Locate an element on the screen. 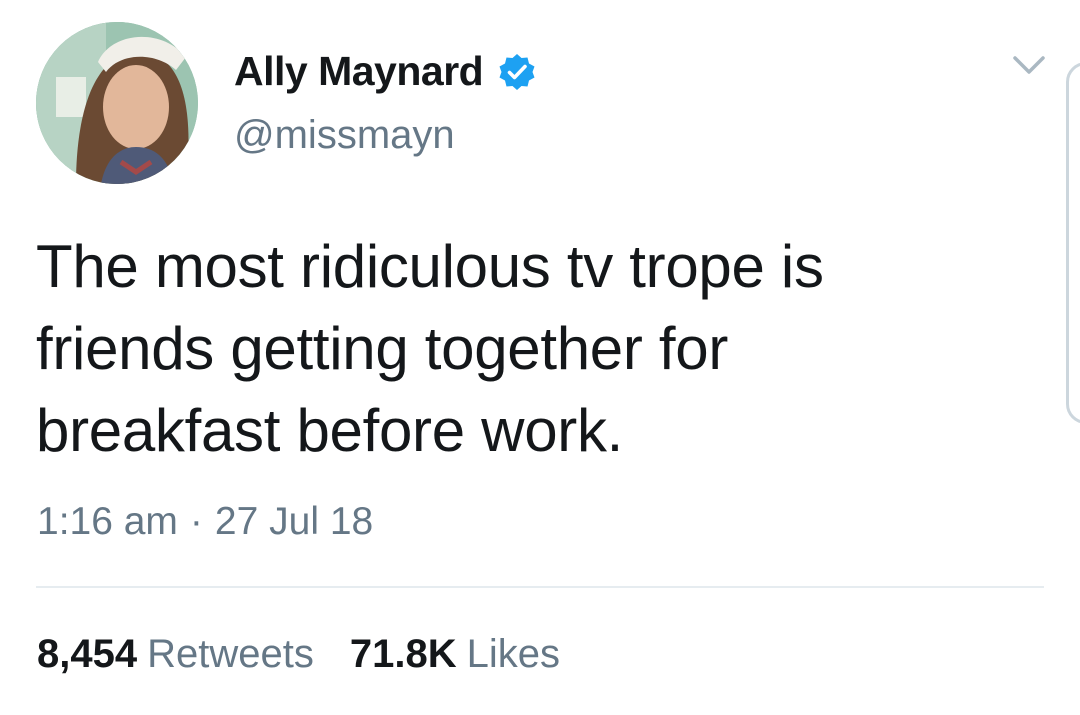 The width and height of the screenshot is (1080, 715). tweet-date: 27 Jul 18 is located at coordinates (294, 521).